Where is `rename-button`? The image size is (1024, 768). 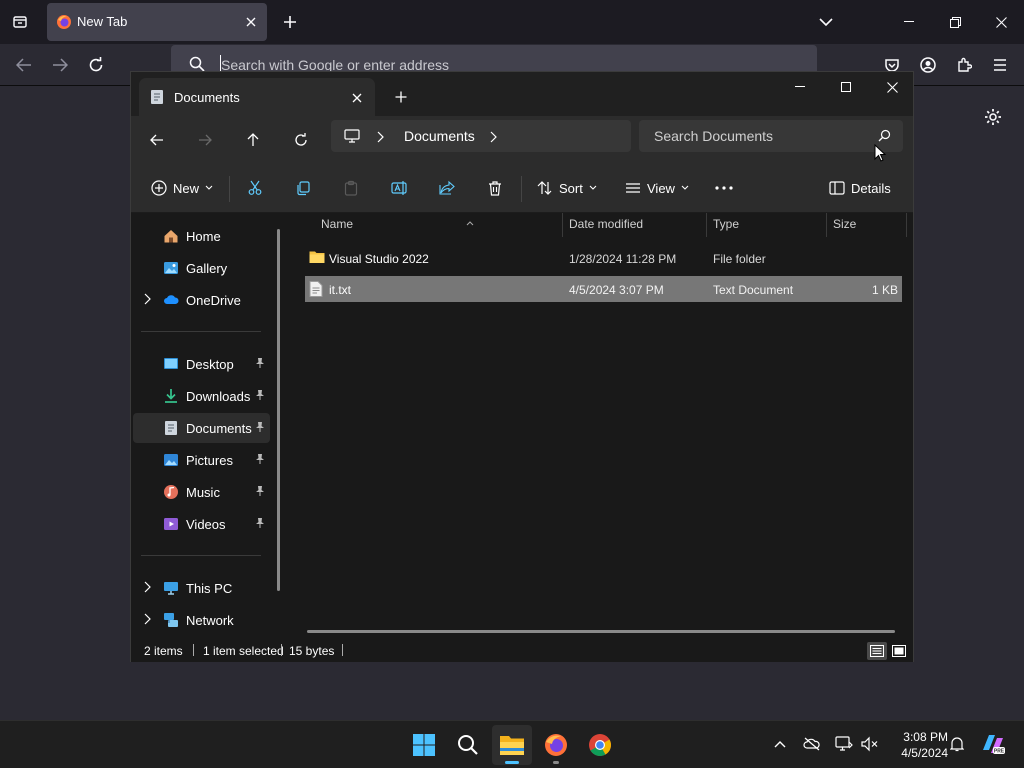 rename-button is located at coordinates (400, 188).